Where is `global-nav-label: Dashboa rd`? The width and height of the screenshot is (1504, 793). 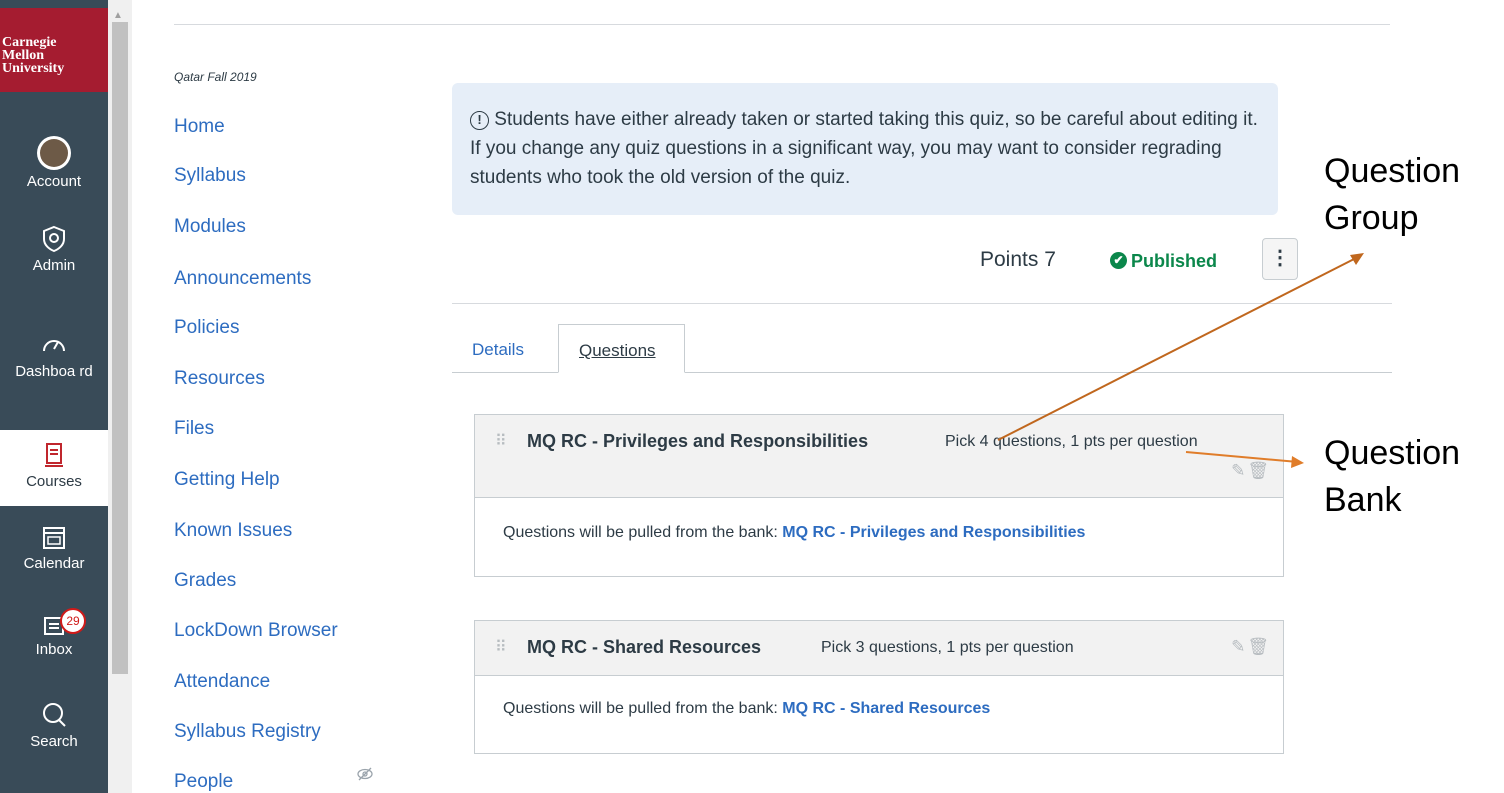
global-nav-label: Dashboa rd is located at coordinates (54, 371).